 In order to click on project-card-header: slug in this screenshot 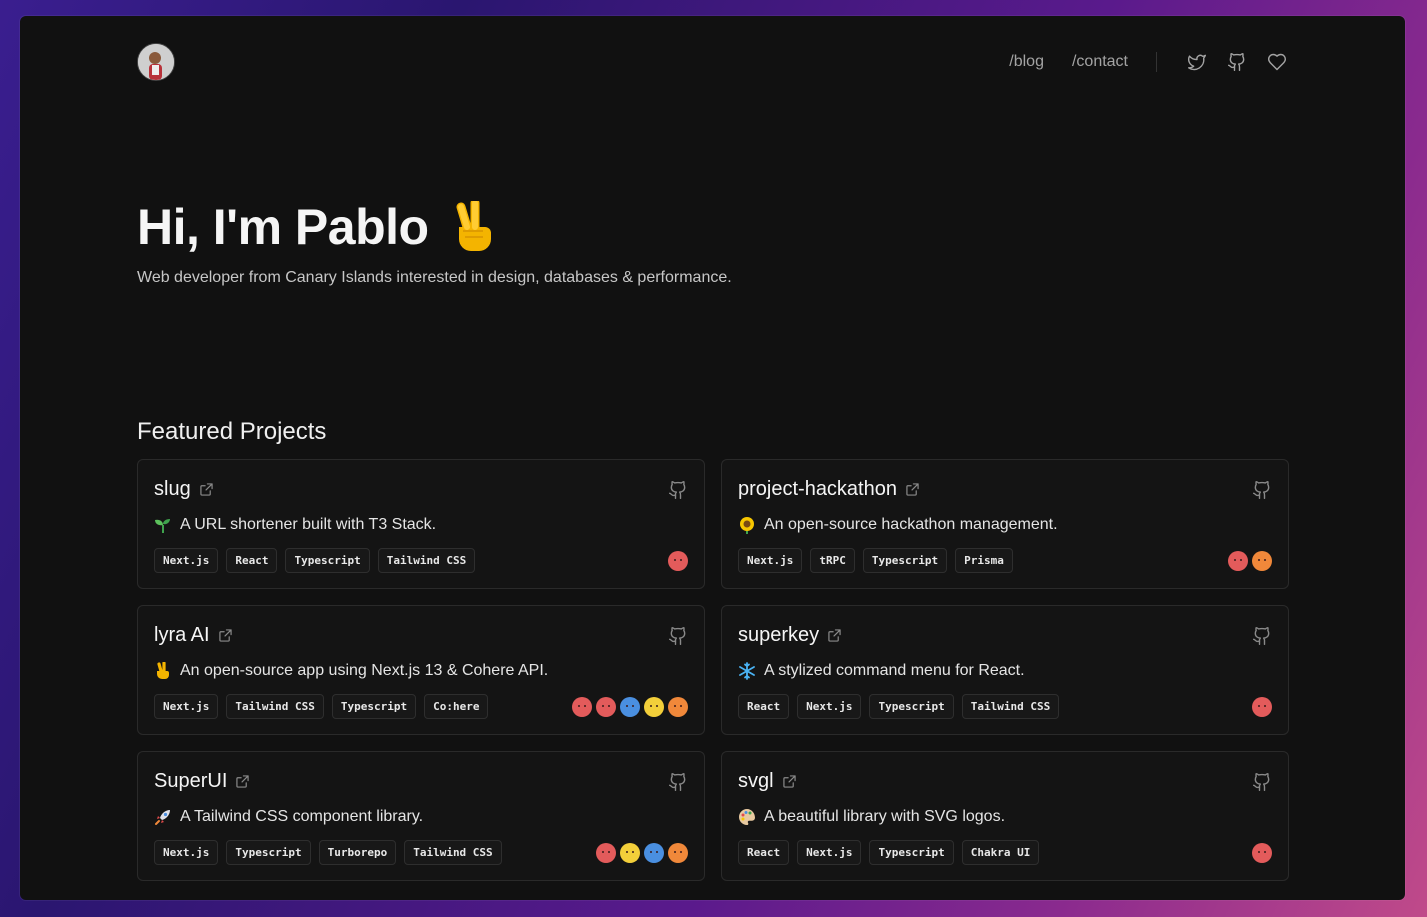, I will do `click(183, 489)`.